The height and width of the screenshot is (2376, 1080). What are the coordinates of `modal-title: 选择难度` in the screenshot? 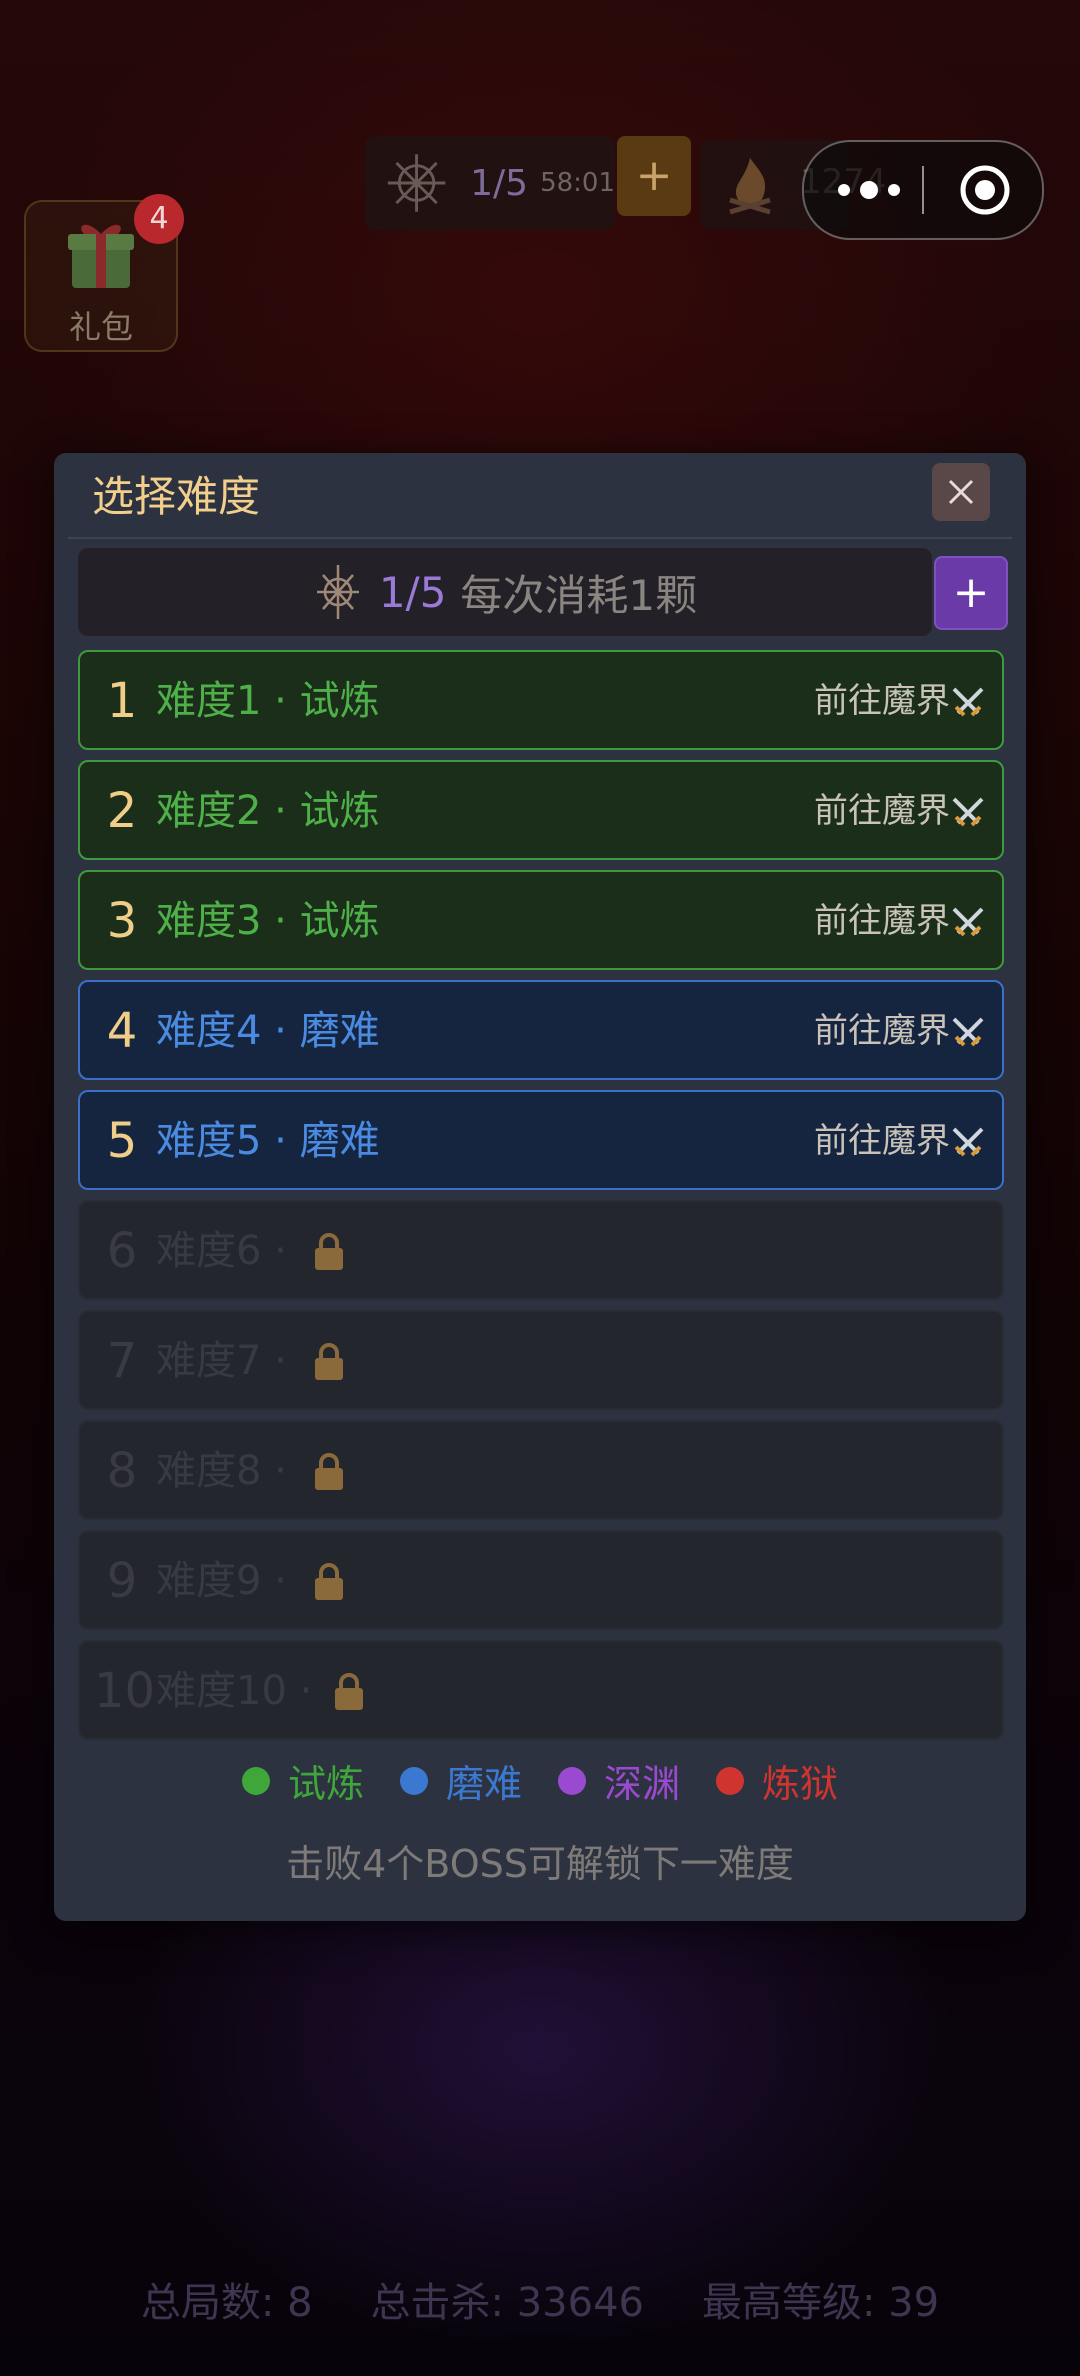 It's located at (176, 496).